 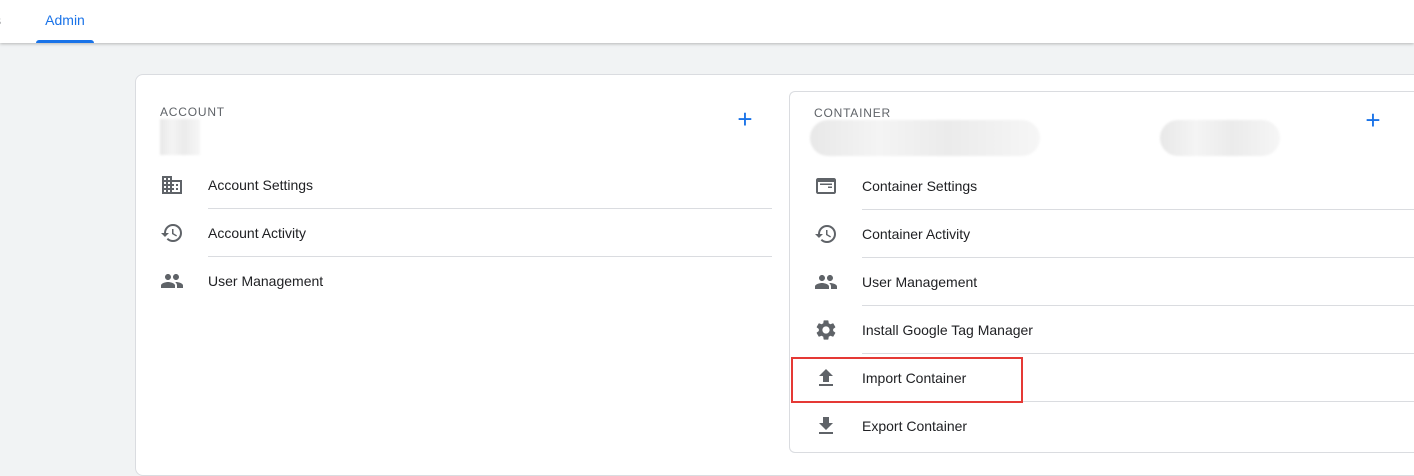 I want to click on add-container-button: +, so click(x=1373, y=120).